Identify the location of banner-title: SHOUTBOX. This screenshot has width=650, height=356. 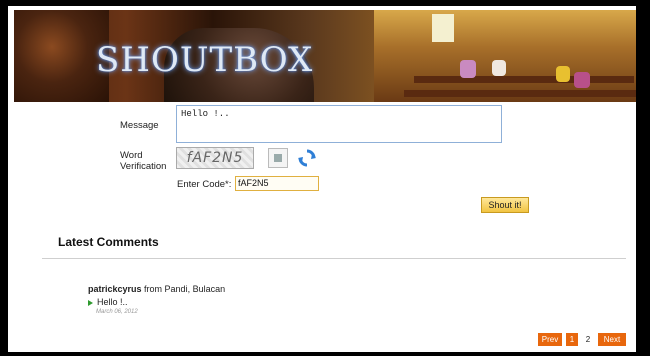
(205, 60).